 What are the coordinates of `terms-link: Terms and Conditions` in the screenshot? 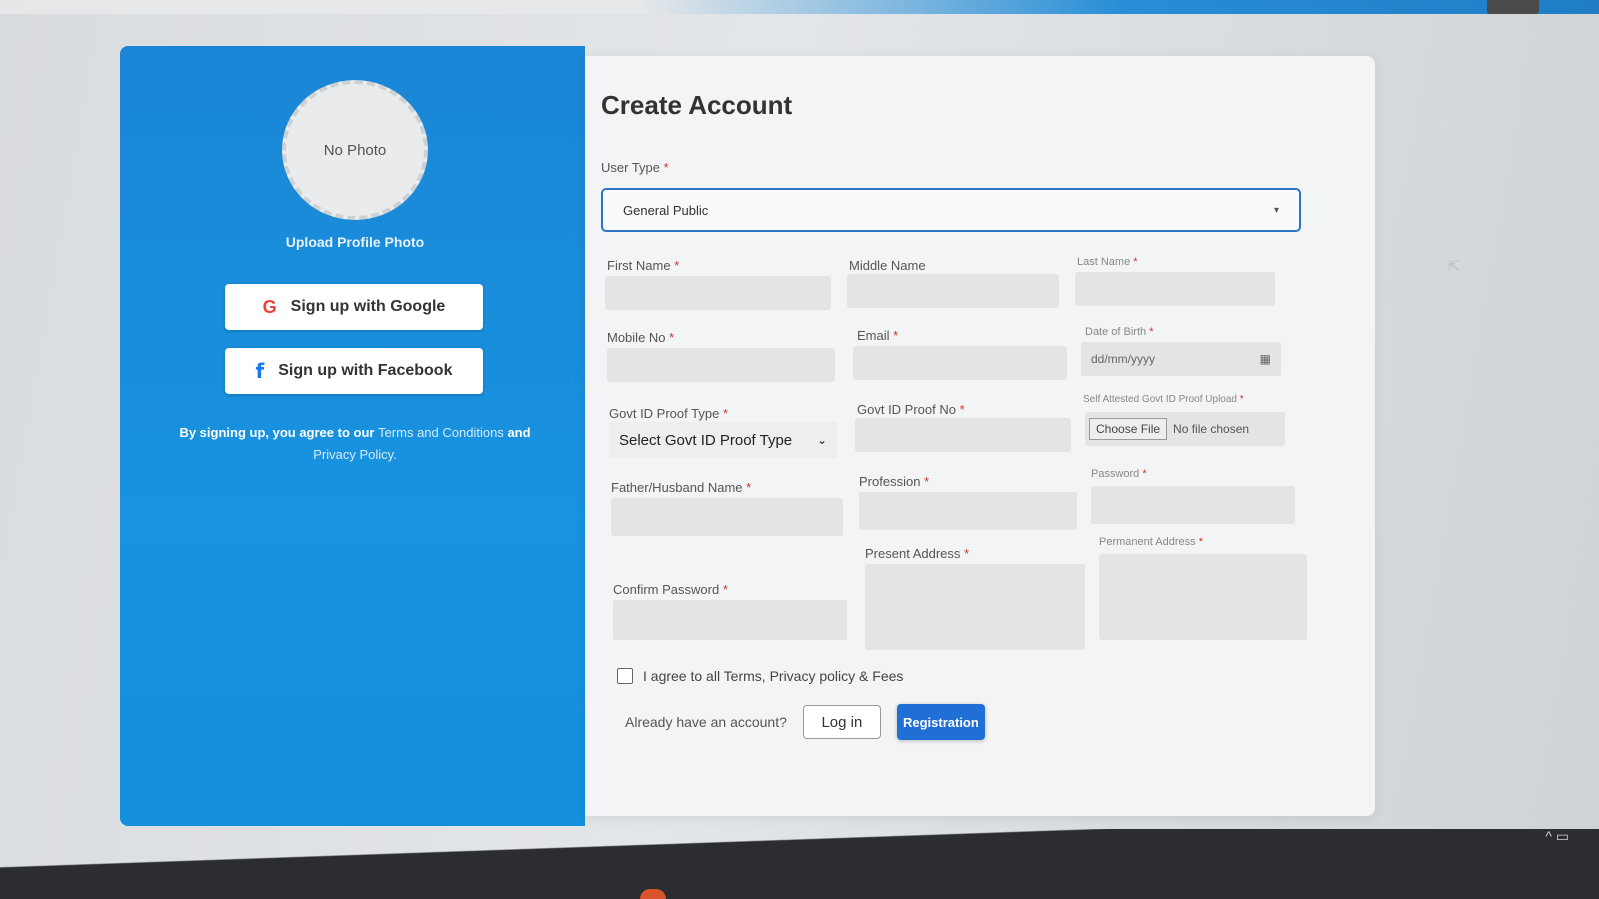 It's located at (441, 432).